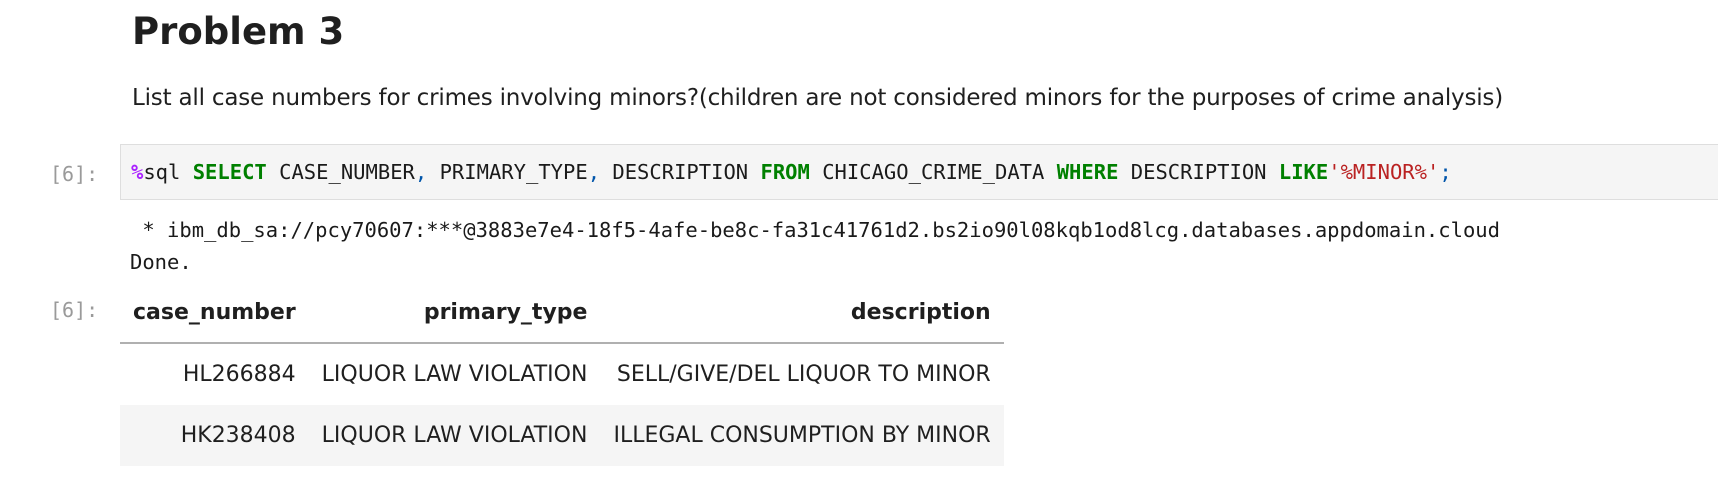 The width and height of the screenshot is (1718, 502). Describe the element at coordinates (1087, 172) in the screenshot. I see `keyword-where: WHERE` at that location.